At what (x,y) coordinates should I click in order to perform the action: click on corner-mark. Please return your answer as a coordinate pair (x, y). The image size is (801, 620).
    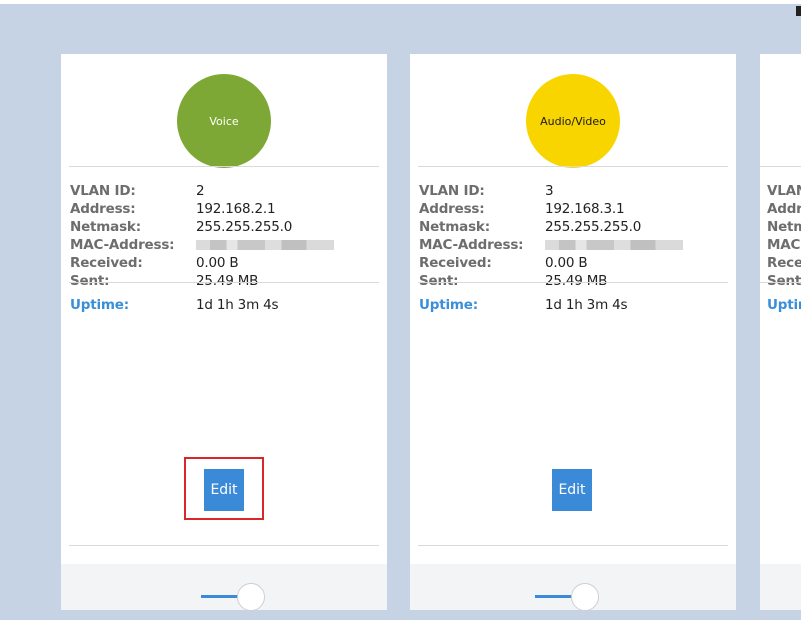
    Looking at the image, I should click on (798, 11).